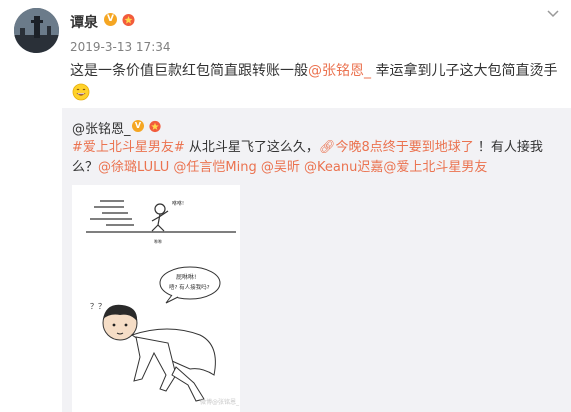 This screenshot has height=412, width=571. I want to click on chevron-down-icon, so click(553, 14).